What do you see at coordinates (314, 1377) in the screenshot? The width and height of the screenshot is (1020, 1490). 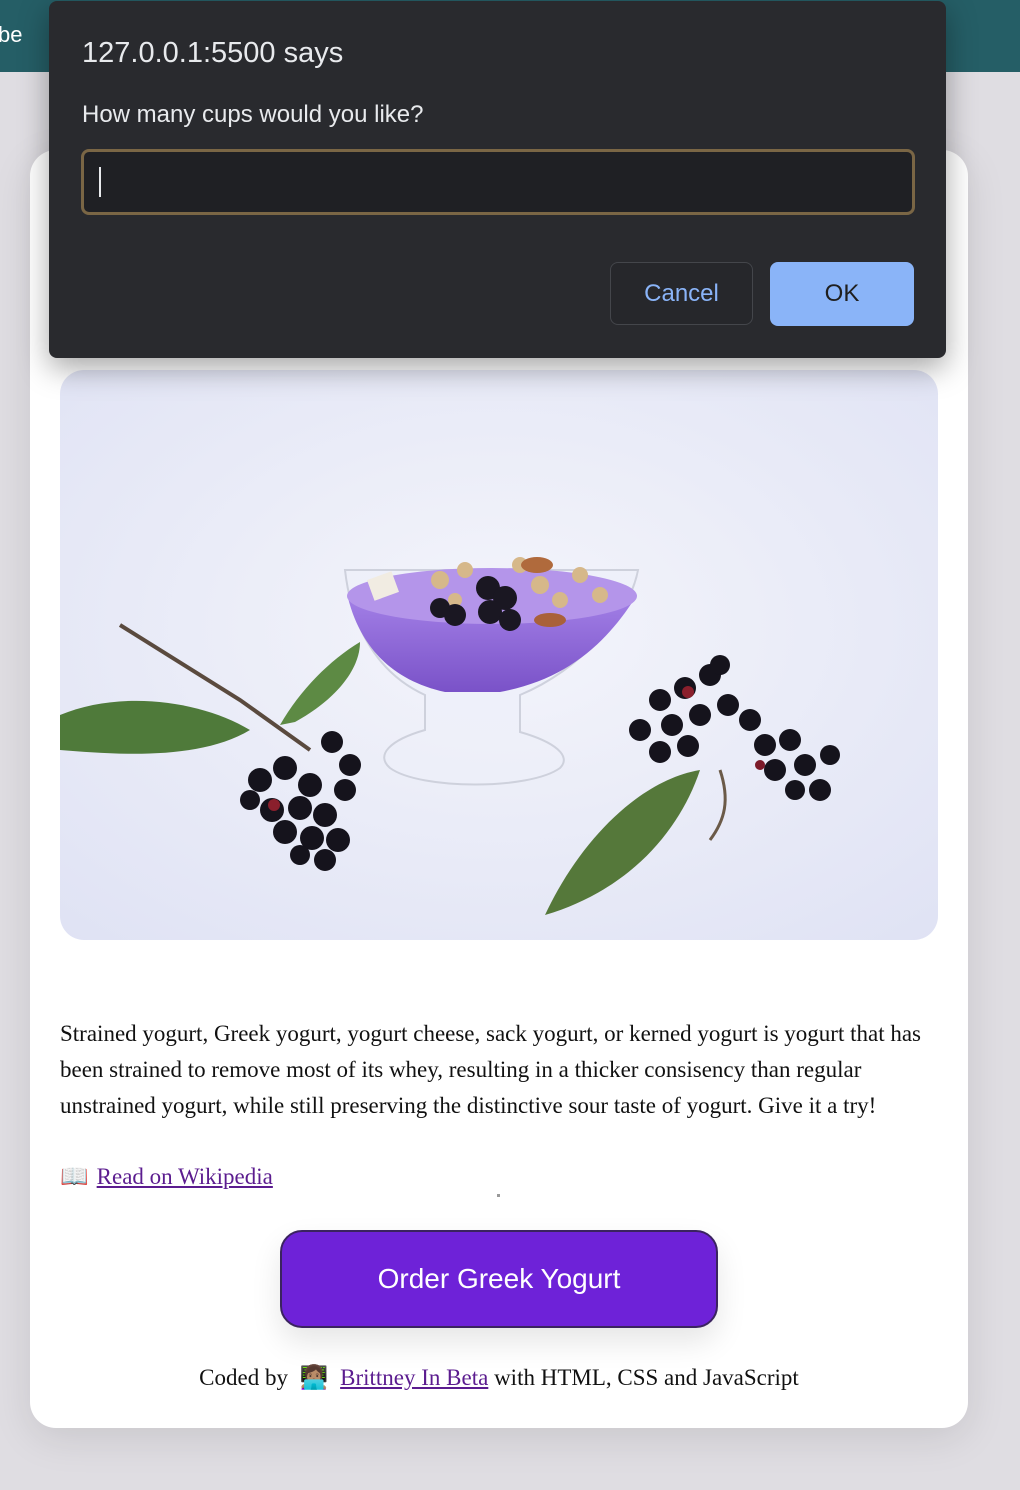 I see `developer-avatar-icon: 👩🏽‍💻` at bounding box center [314, 1377].